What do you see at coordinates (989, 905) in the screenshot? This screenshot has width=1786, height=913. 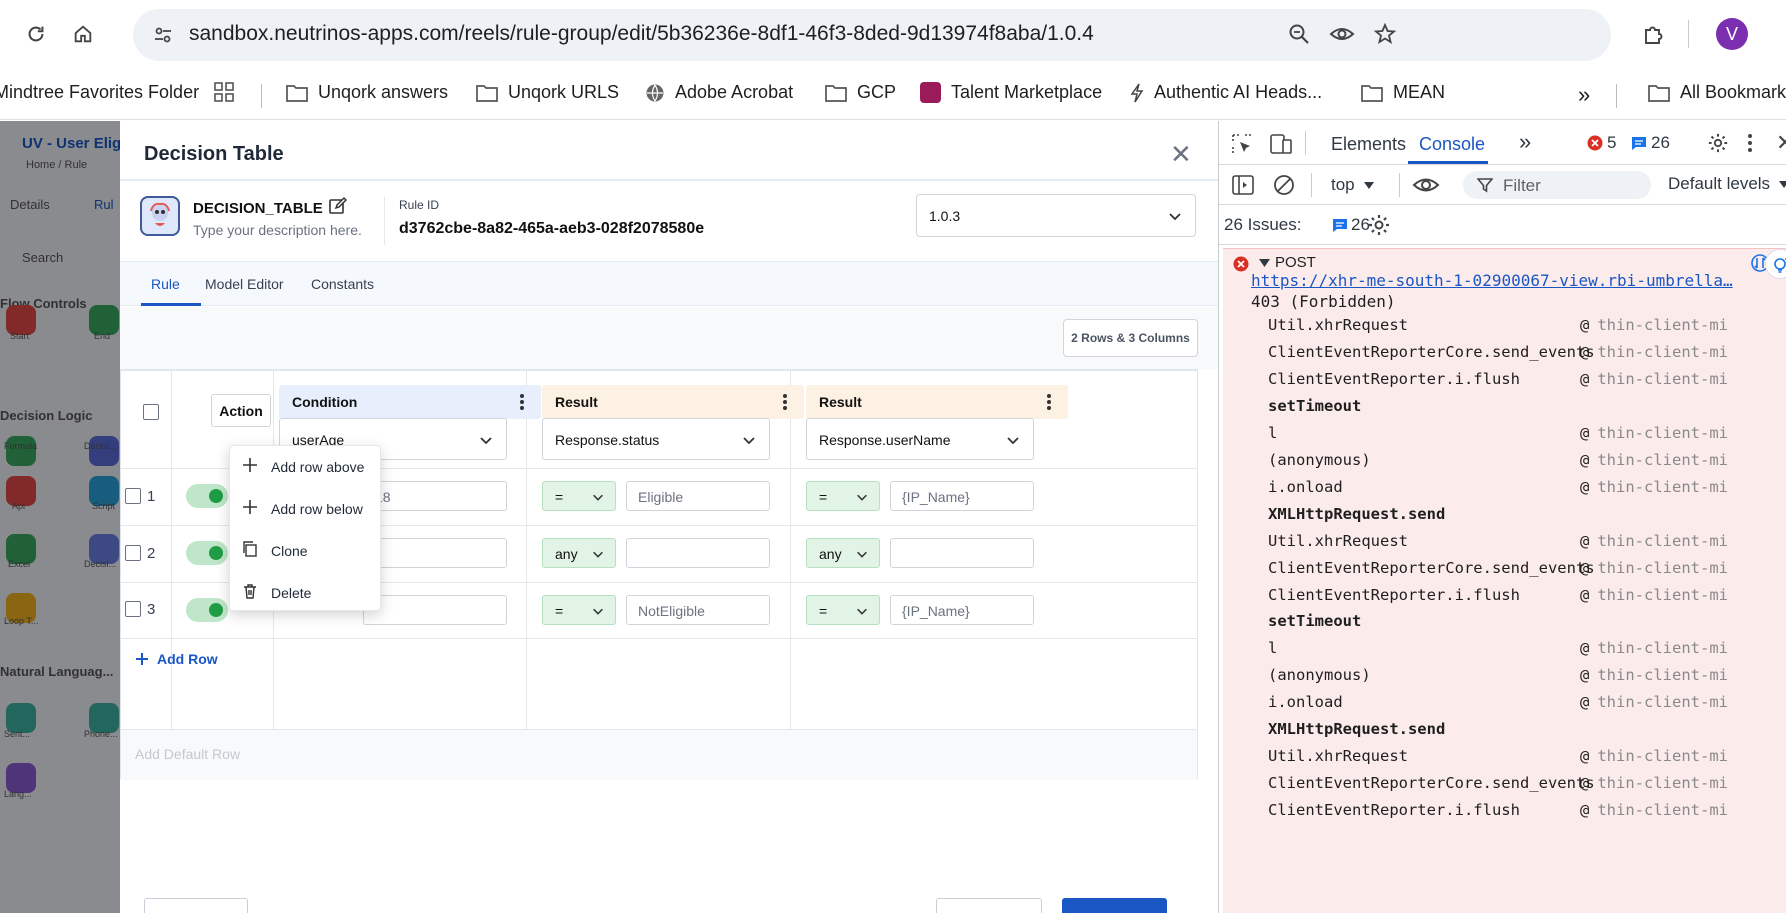 I see `cancel-button` at bounding box center [989, 905].